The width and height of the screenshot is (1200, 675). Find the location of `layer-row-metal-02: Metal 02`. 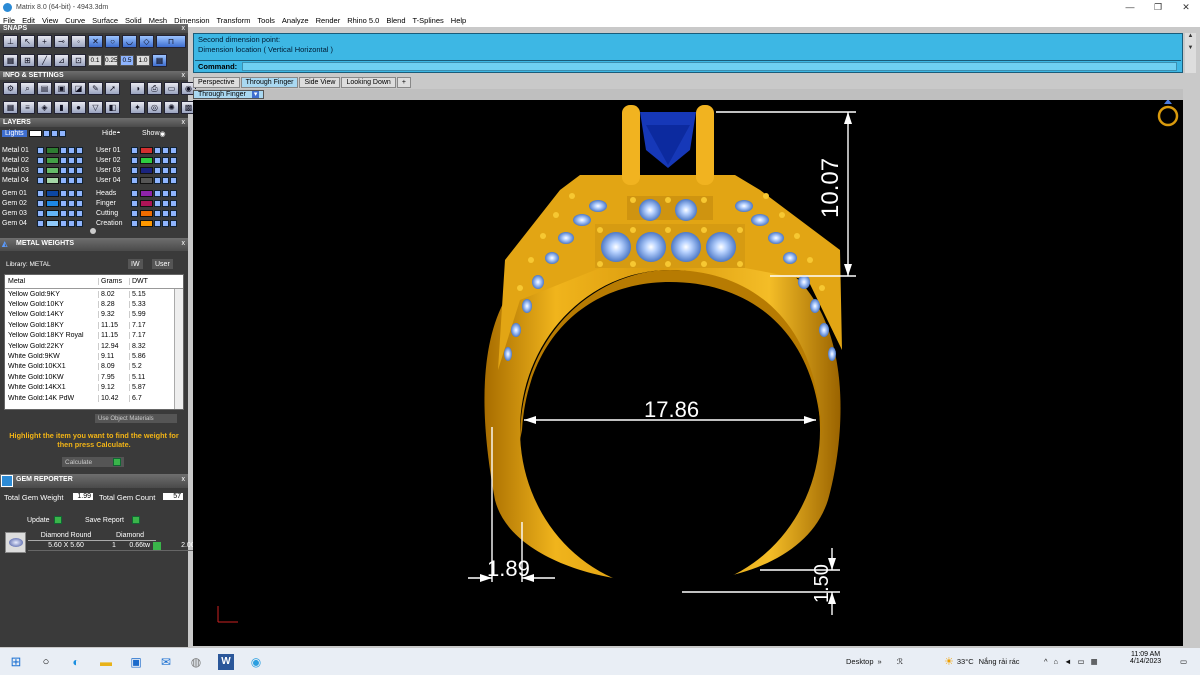

layer-row-metal-02: Metal 02 is located at coordinates (42, 160).